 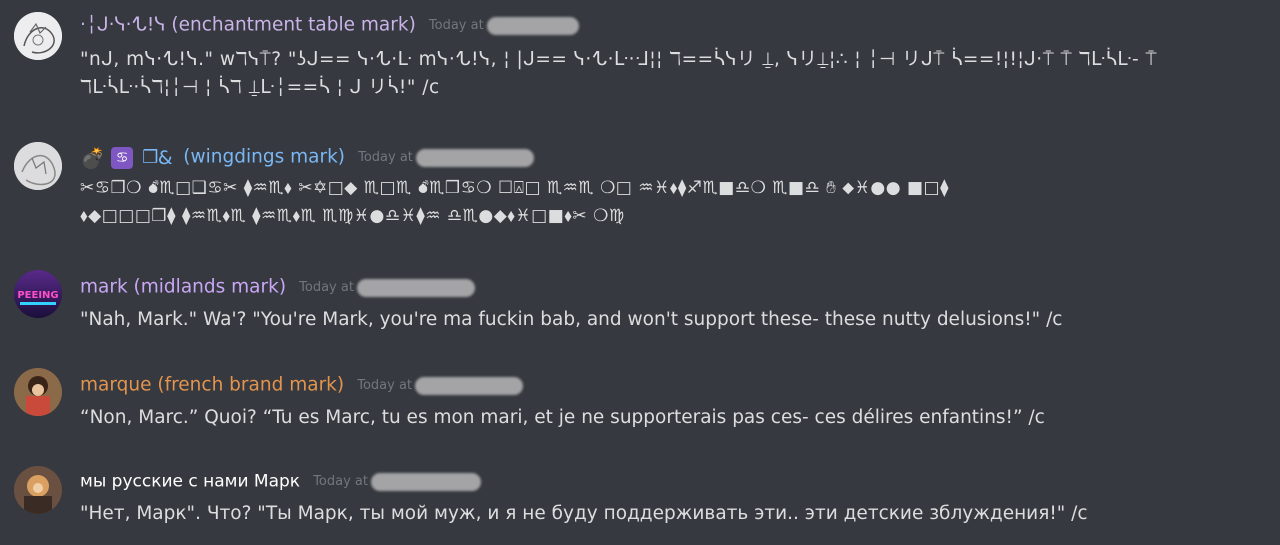 I want to click on username-text: wingdings mark, so click(x=264, y=157).